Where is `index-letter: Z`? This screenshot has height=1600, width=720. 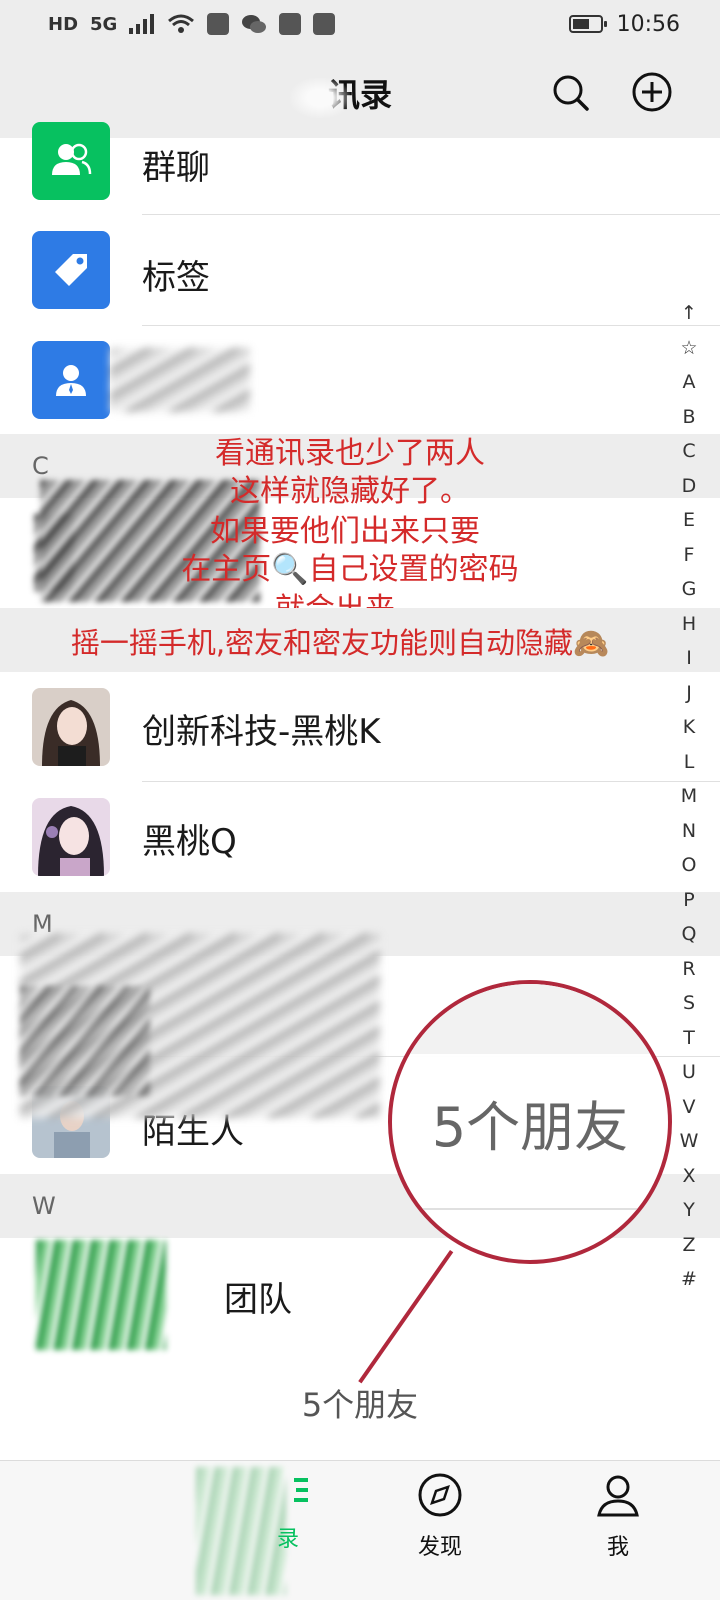 index-letter: Z is located at coordinates (688, 1245).